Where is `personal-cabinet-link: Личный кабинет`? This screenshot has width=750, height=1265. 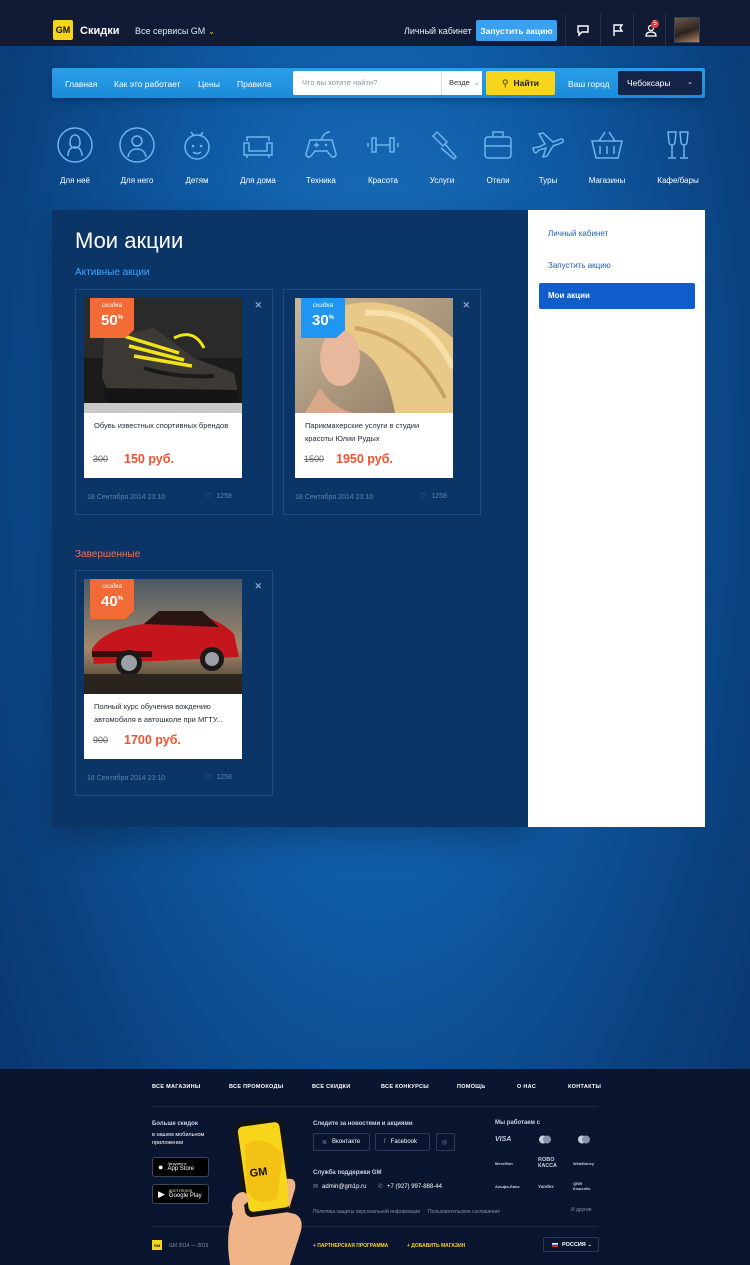 personal-cabinet-link: Личный кабинет is located at coordinates (438, 31).